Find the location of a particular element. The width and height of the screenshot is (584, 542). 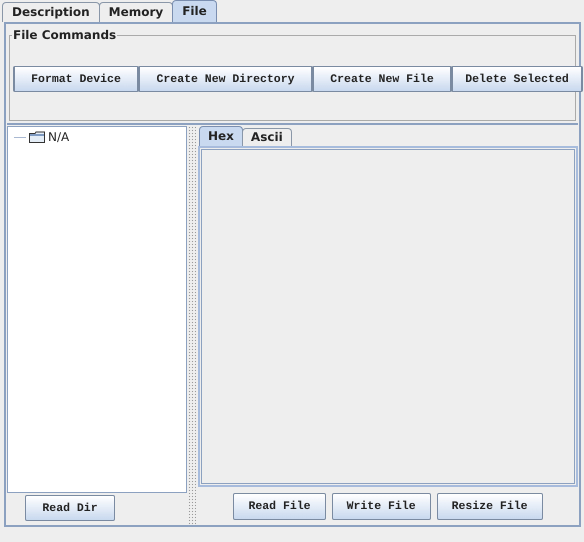

command-button: Delete Selected is located at coordinates (517, 79).